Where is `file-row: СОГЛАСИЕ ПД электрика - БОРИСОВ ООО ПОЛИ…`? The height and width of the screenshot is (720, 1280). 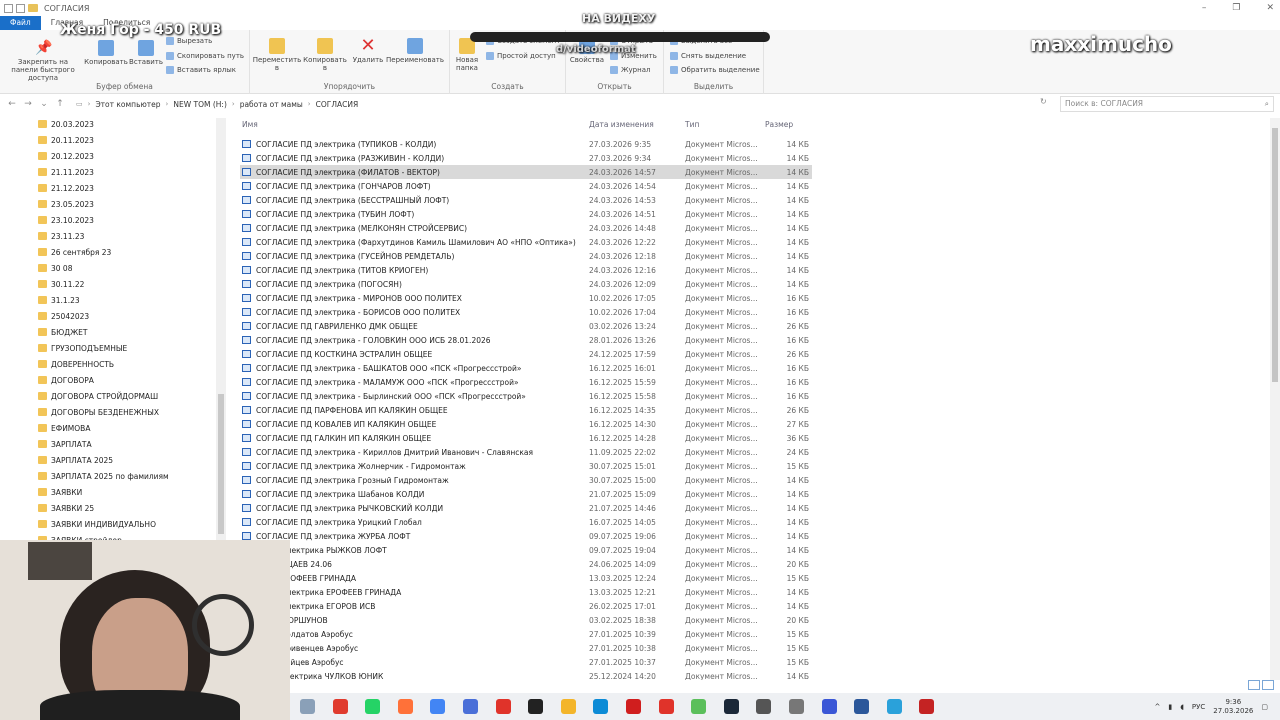
file-row: СОГЛАСИЕ ПД электрика - БОРИСОВ ООО ПОЛИ… is located at coordinates (526, 312).